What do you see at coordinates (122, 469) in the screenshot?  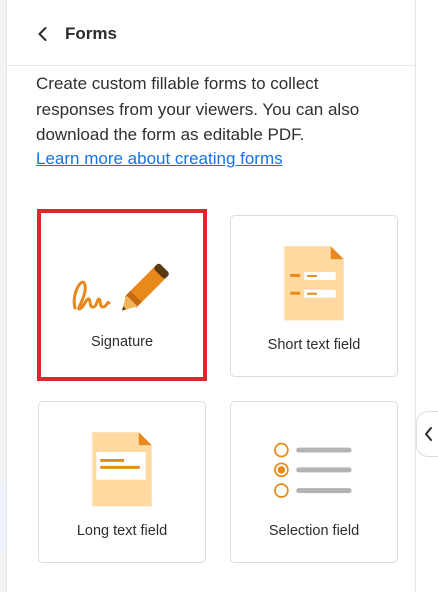 I see `long-text-document-icon` at bounding box center [122, 469].